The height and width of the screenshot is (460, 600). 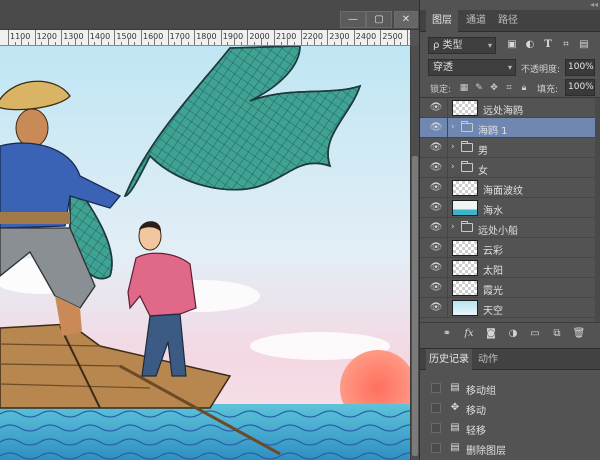 I want to click on tab-channels: 通道, so click(x=476, y=21).